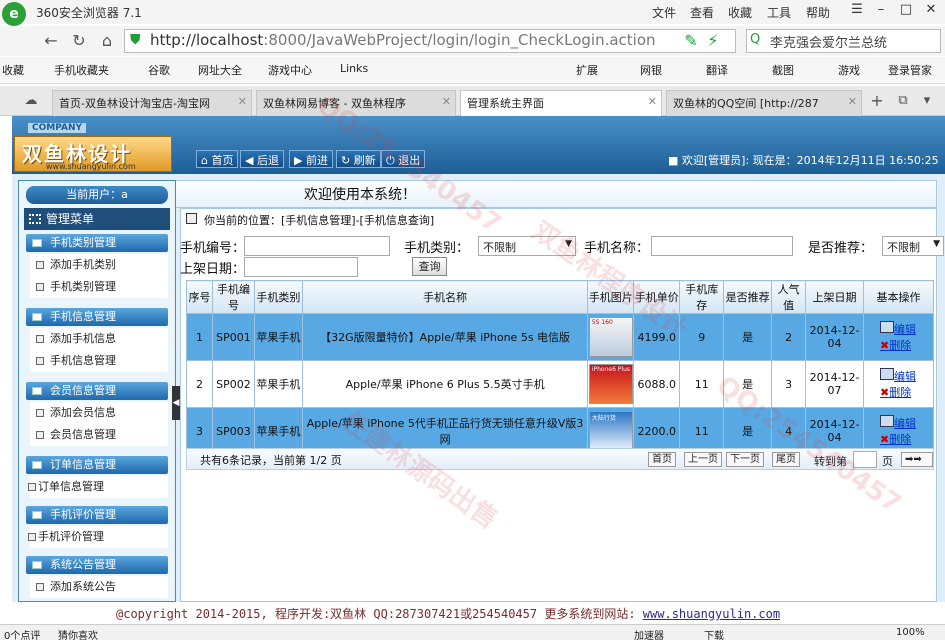  What do you see at coordinates (213, 248) in the screenshot?
I see `phone-no-label: 手机编号：` at bounding box center [213, 248].